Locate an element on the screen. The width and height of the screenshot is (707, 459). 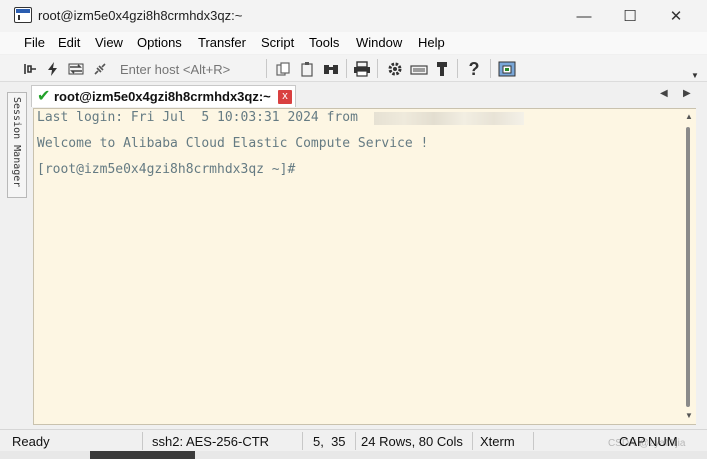
menu-help: Help is located at coordinates (431, 42).